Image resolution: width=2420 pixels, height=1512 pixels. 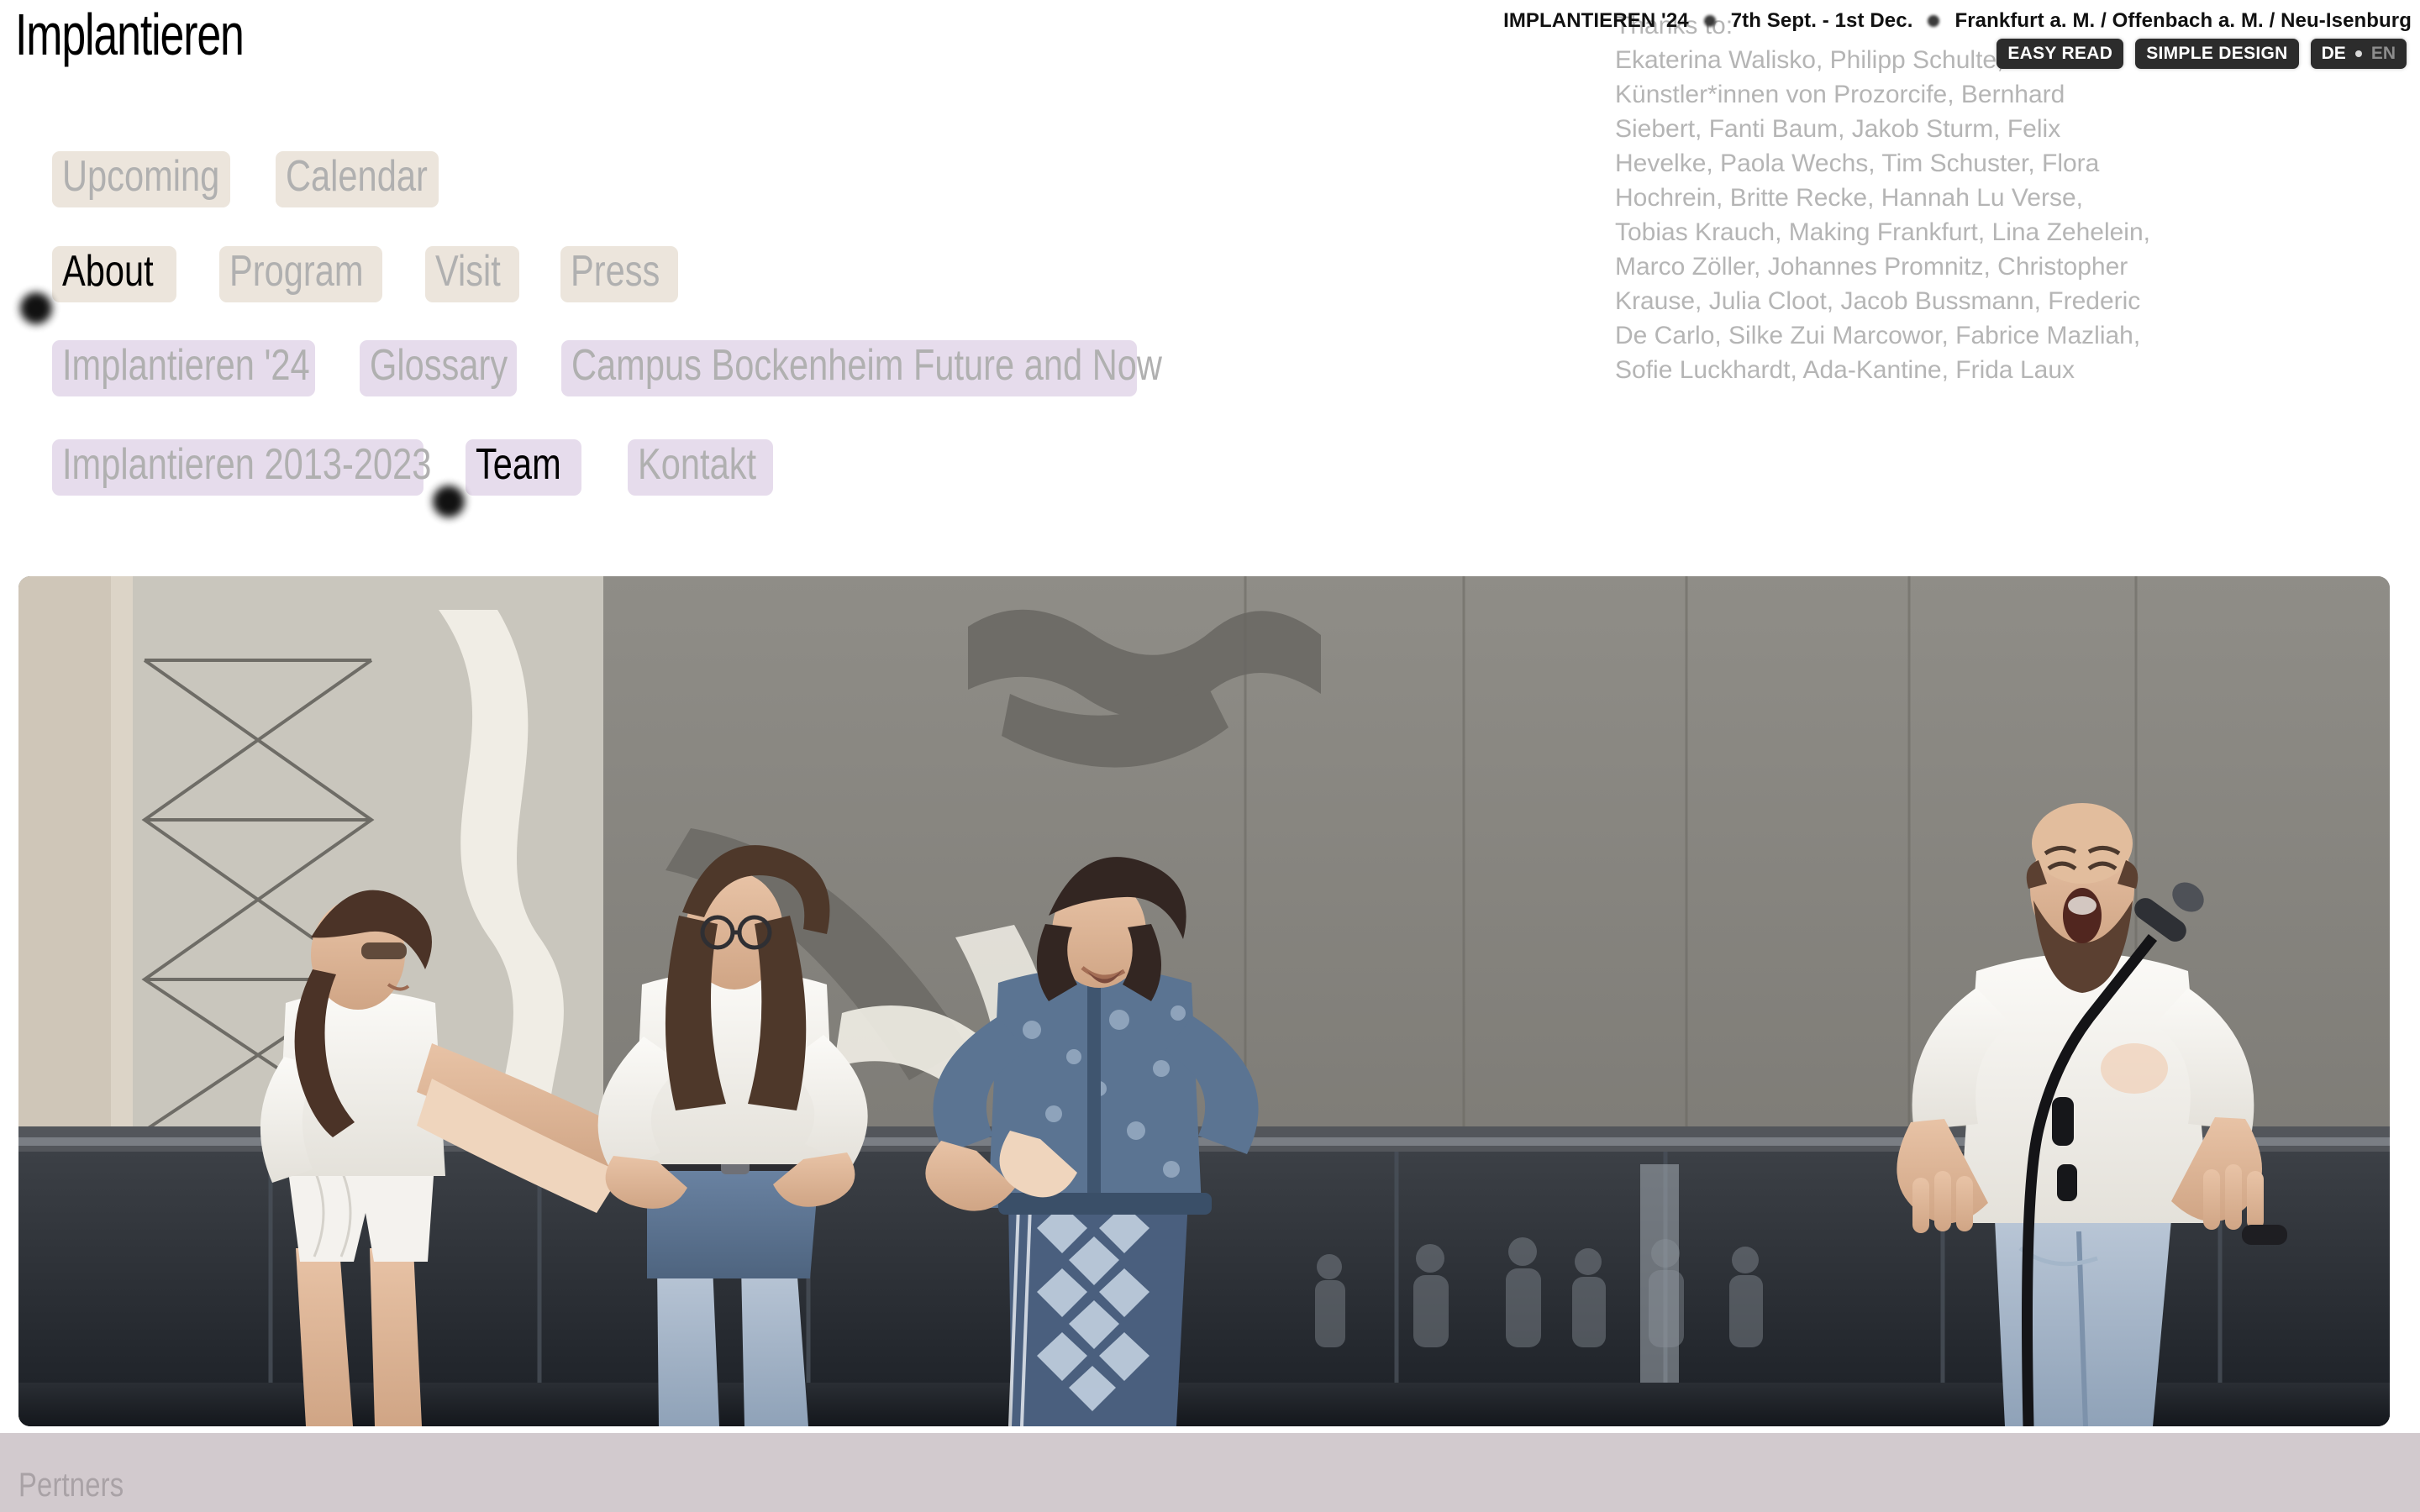 What do you see at coordinates (1821, 20) in the screenshot?
I see `dates-label: 7th Sept. - 1st Dec.` at bounding box center [1821, 20].